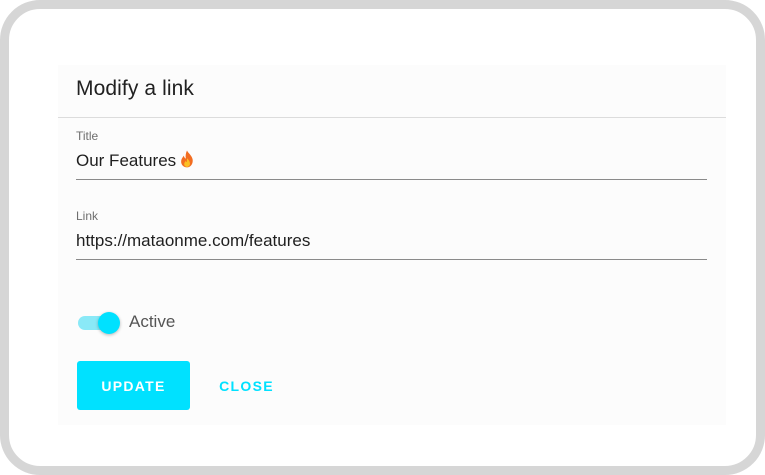 The image size is (765, 475). I want to click on close-button: CLOSE, so click(246, 385).